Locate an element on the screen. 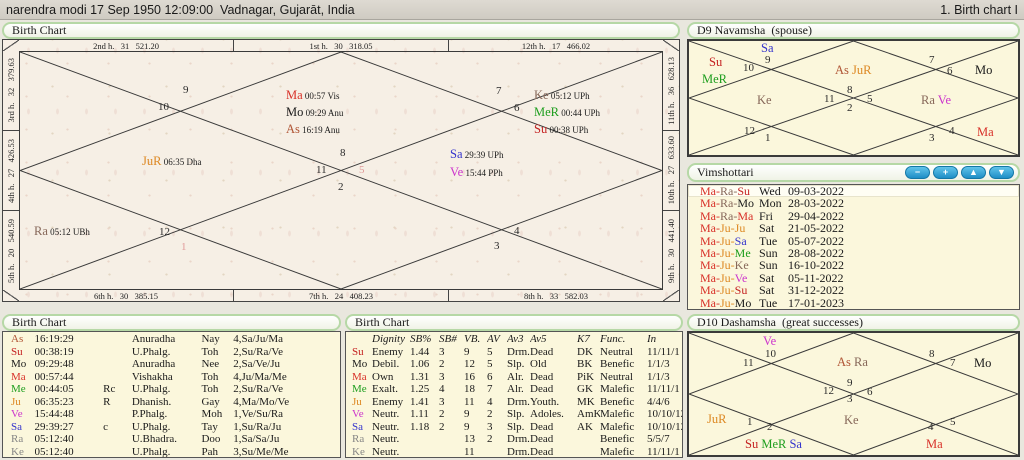  planet-table-cell: 1,Sa/Sa/Ju is located at coordinates (256, 439).